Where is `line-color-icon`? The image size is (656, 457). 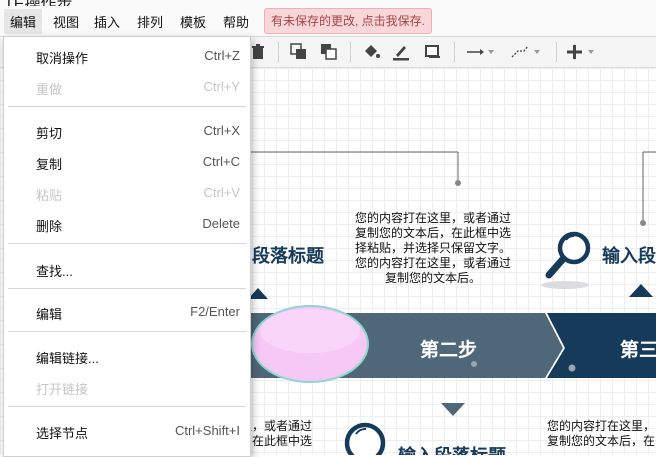
line-color-icon is located at coordinates (401, 52).